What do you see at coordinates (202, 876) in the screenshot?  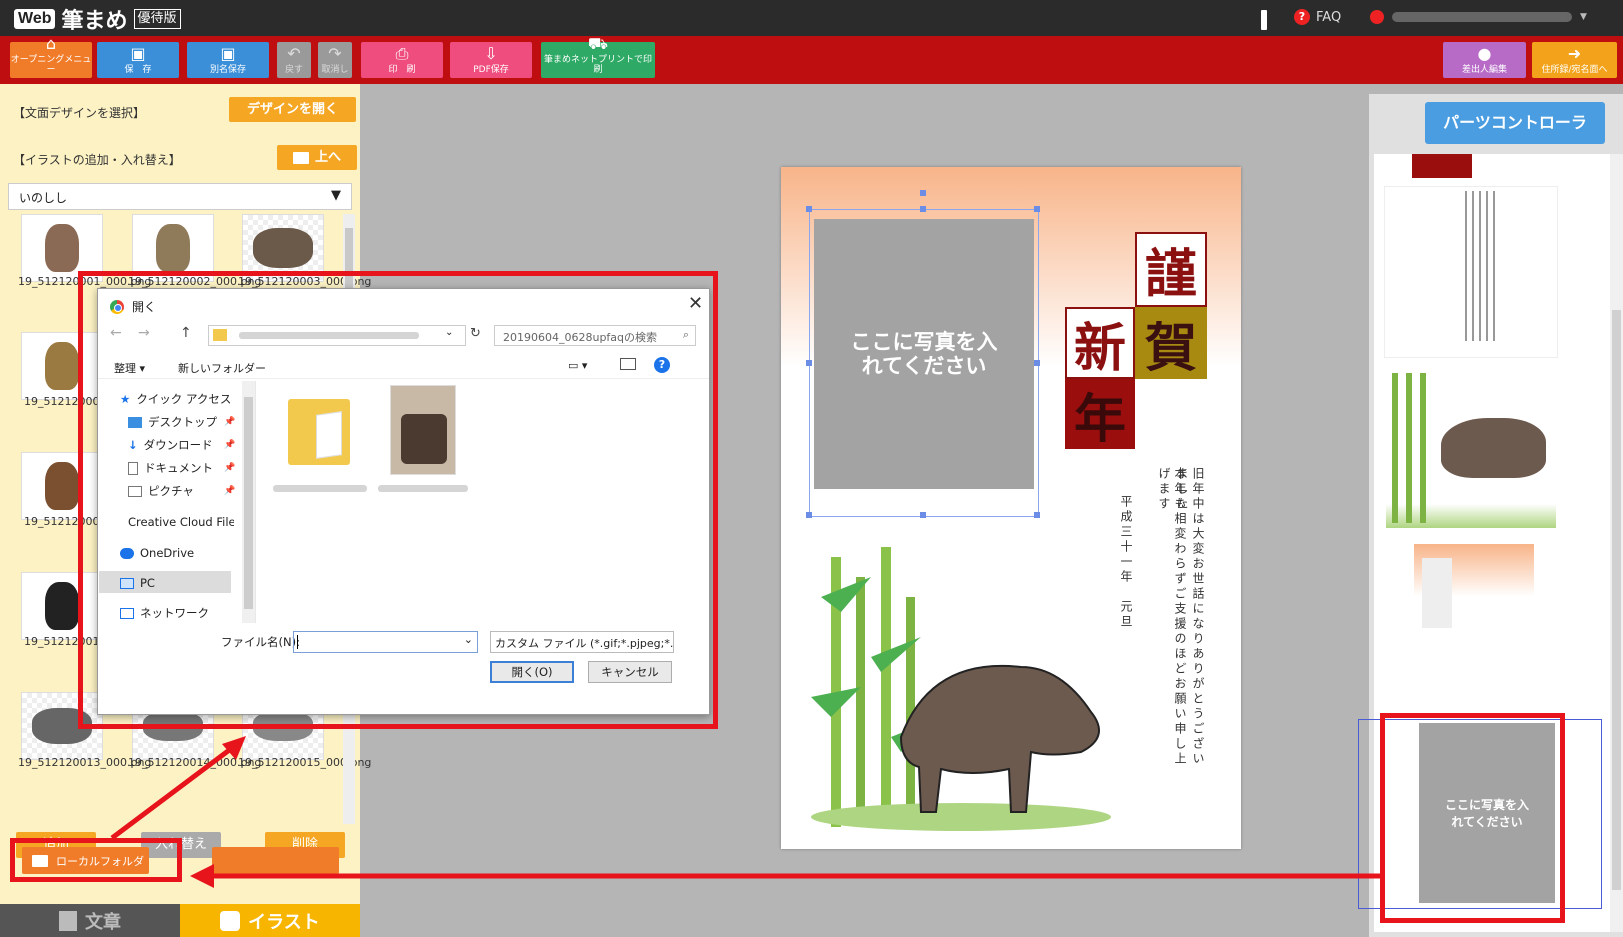 I see `arrowhead-left` at bounding box center [202, 876].